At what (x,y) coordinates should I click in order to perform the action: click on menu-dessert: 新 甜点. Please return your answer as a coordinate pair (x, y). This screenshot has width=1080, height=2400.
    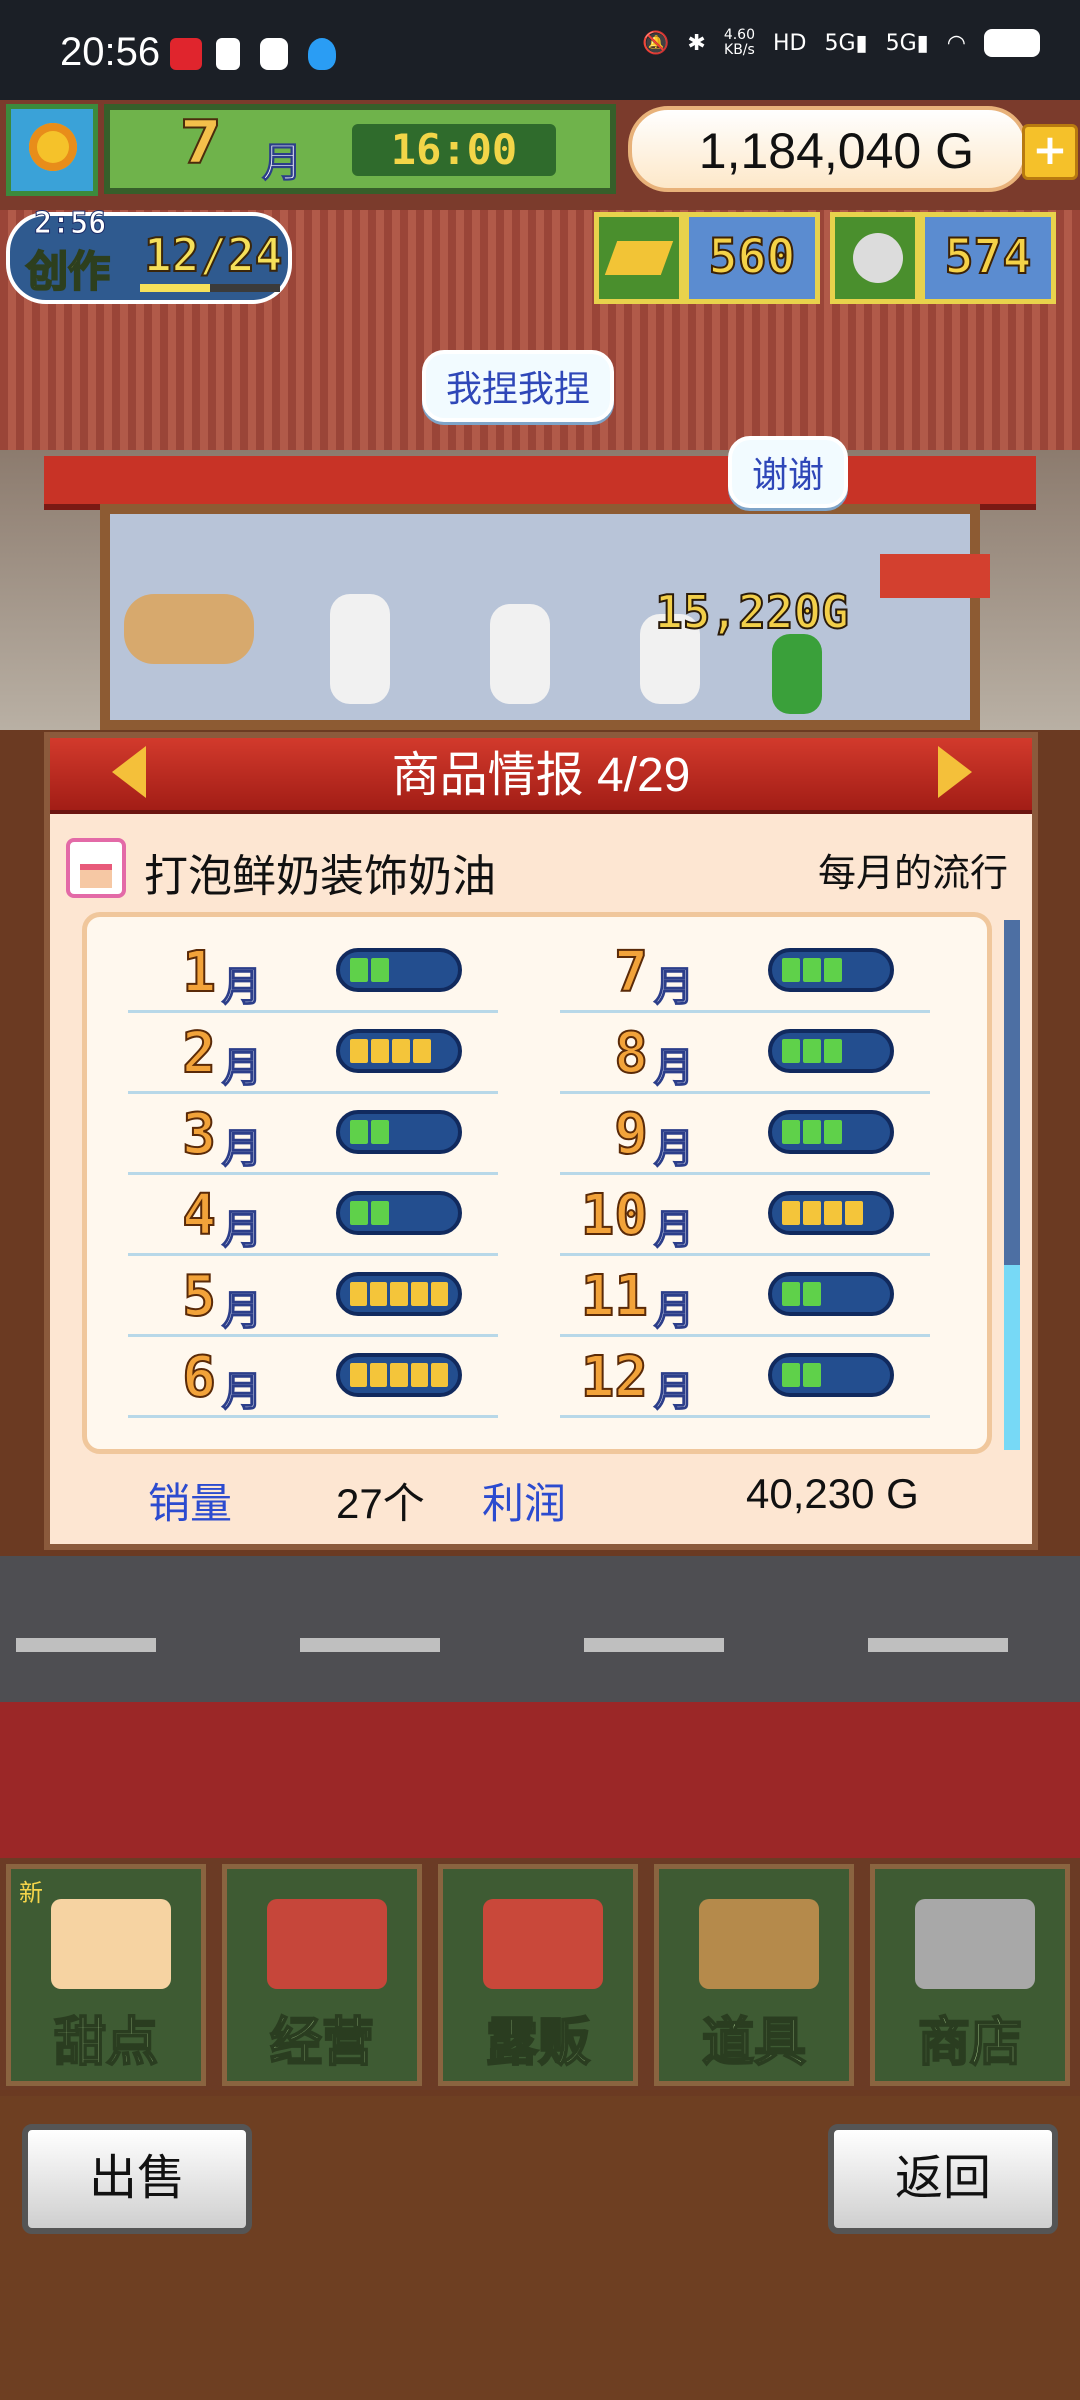
    Looking at the image, I should click on (106, 1975).